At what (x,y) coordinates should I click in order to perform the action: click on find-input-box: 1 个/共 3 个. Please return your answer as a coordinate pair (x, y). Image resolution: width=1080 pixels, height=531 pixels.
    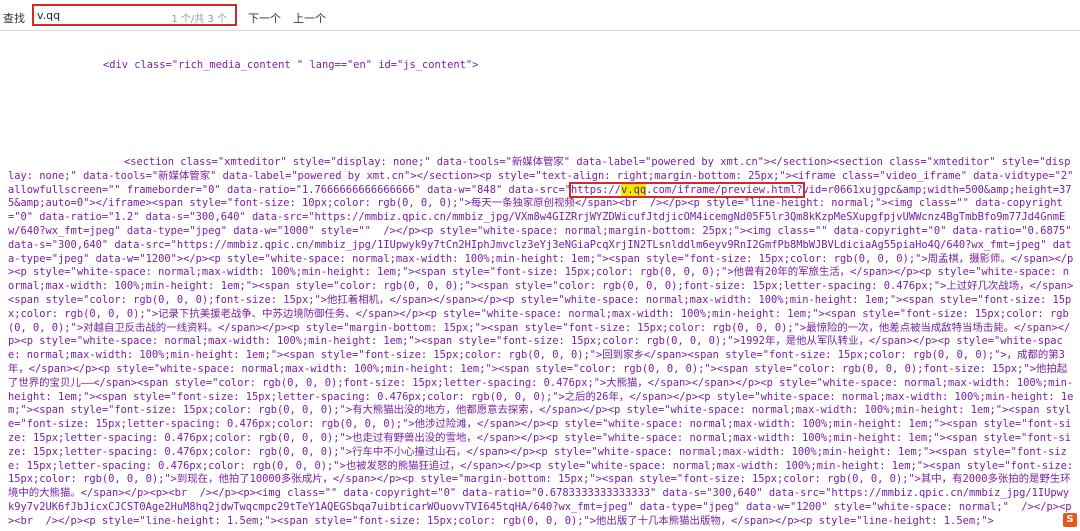
    Looking at the image, I should click on (134, 15).